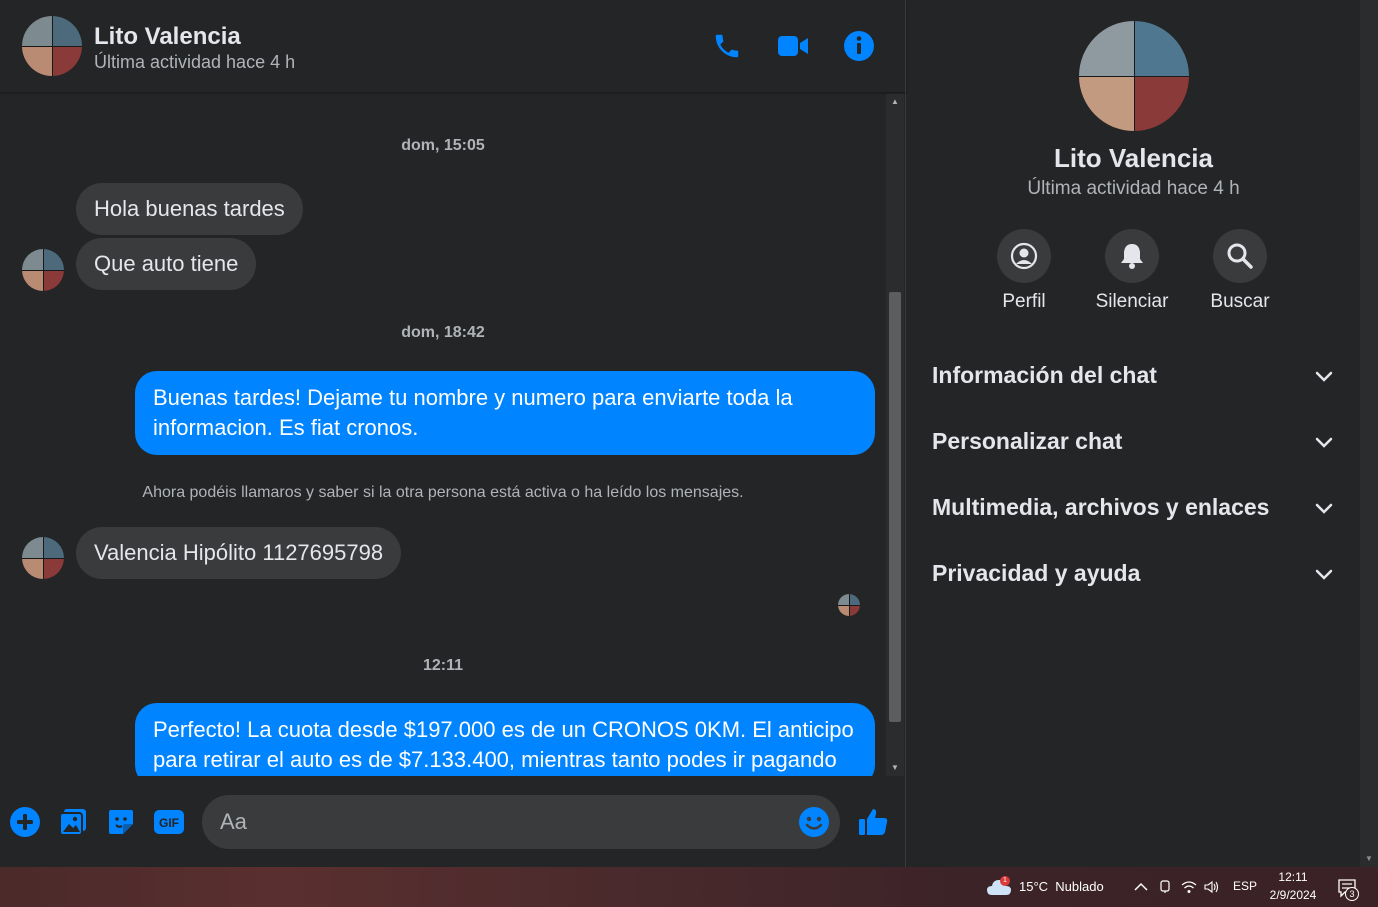 The image size is (1378, 907). I want to click on section-label: Multimedia, archivos y enlaces, so click(1101, 507).